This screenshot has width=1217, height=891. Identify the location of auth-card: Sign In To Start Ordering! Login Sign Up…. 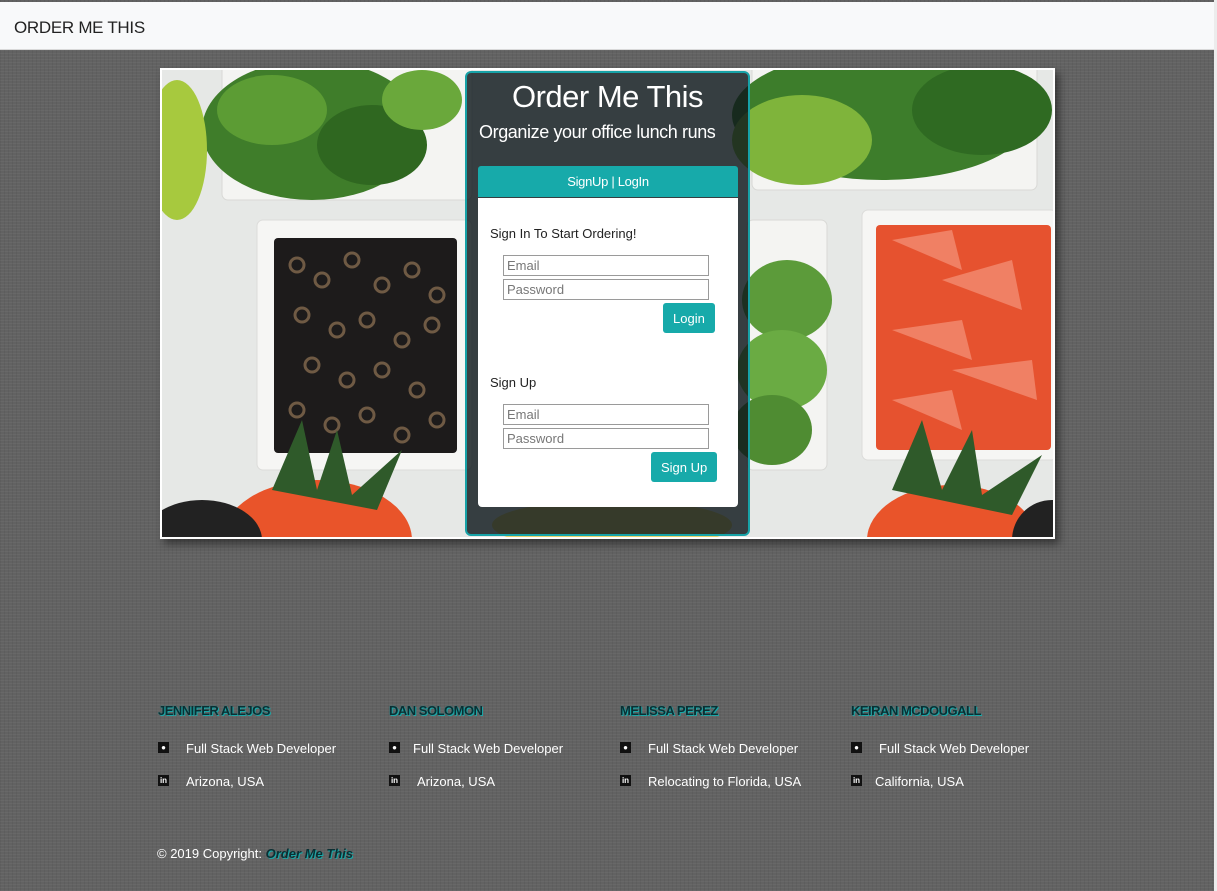
(608, 352).